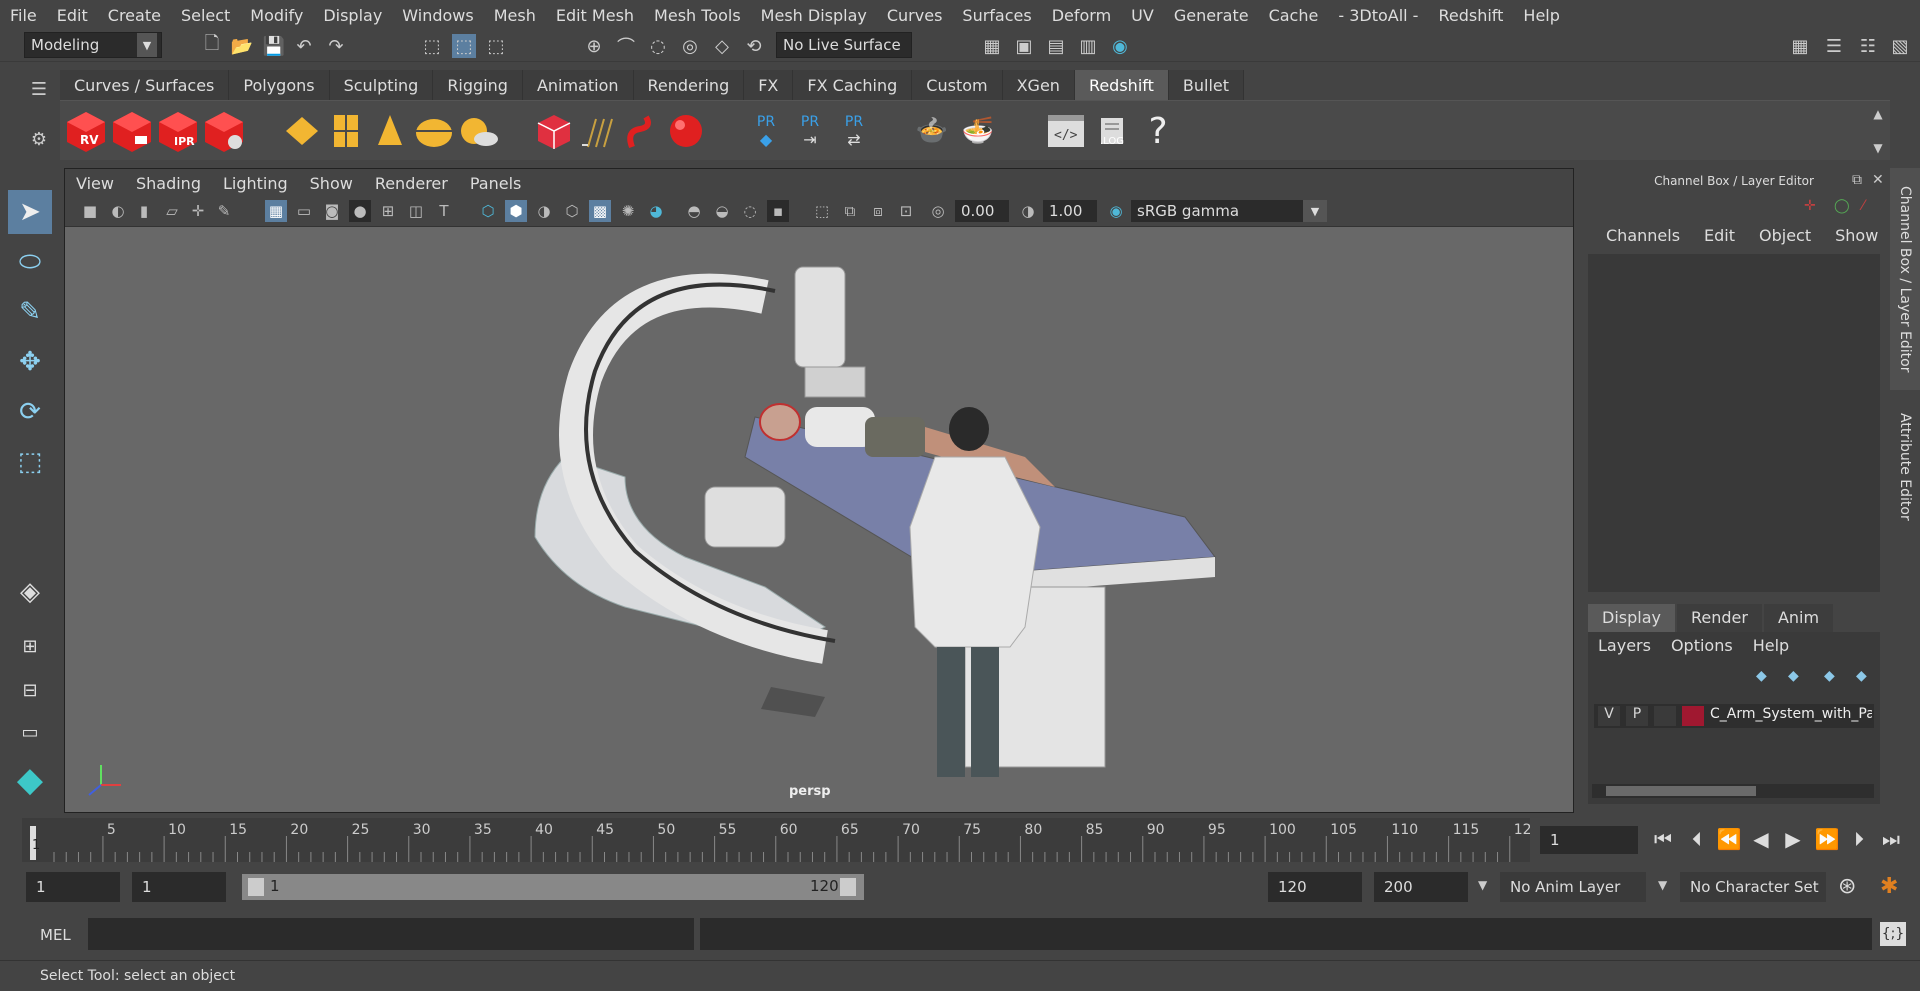  I want to click on channel-list, so click(1734, 423).